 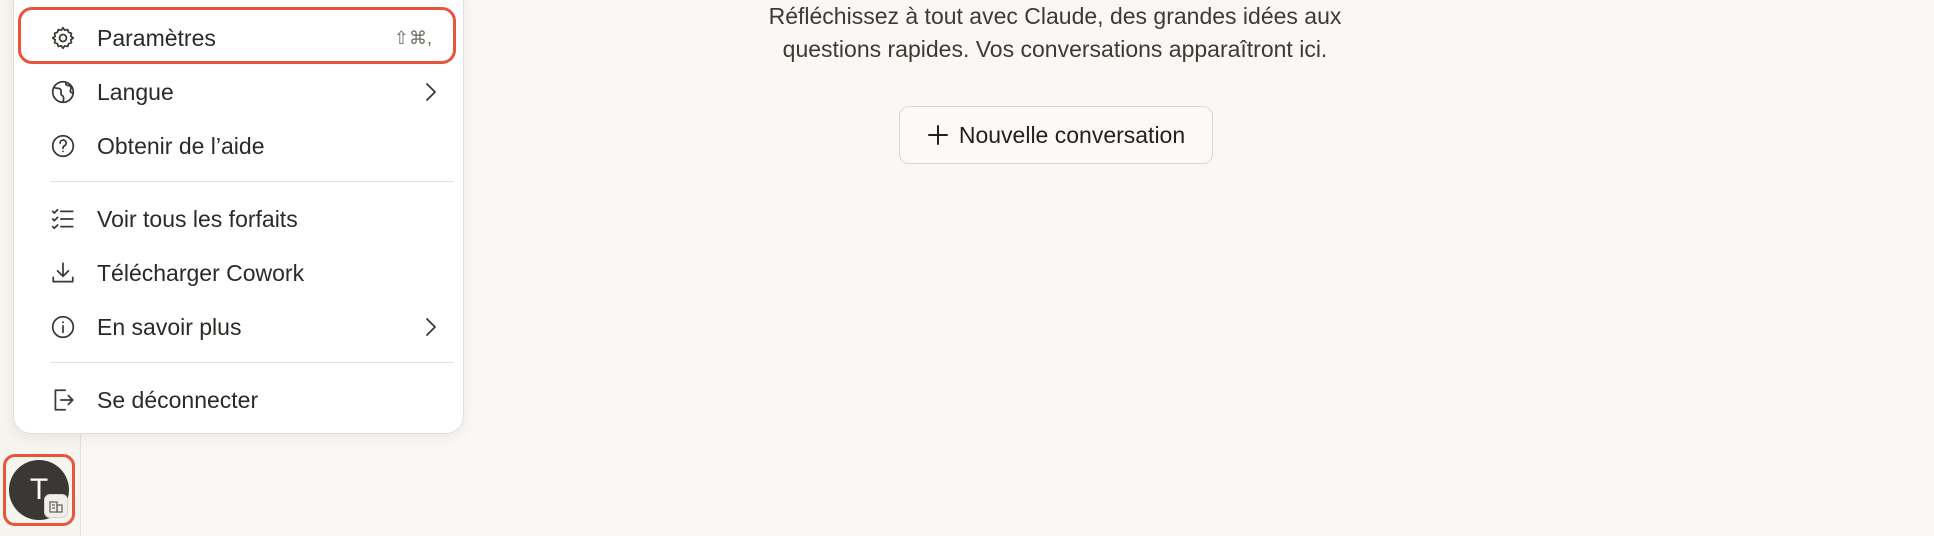 I want to click on menu-item-label: En savoir plus, so click(x=169, y=326).